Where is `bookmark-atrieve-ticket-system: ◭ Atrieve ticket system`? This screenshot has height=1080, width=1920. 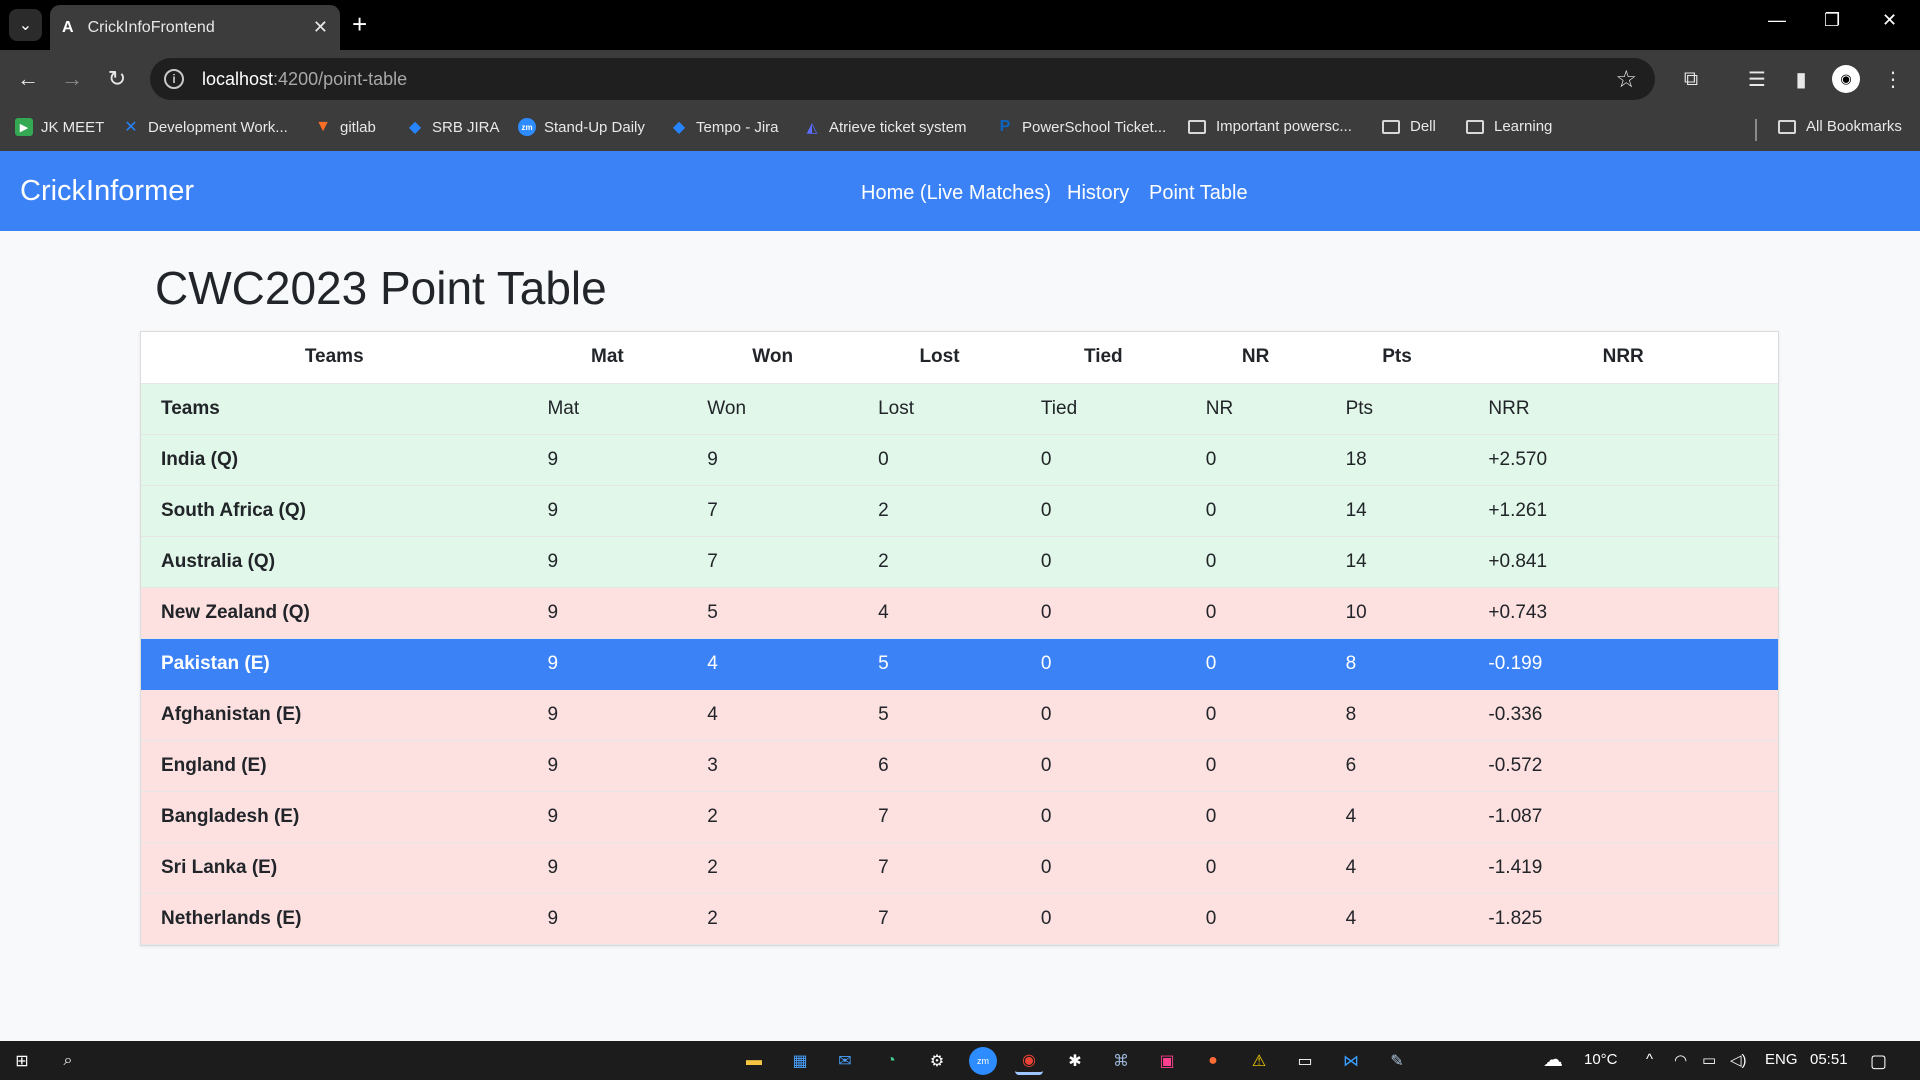
bookmark-atrieve-ticket-system: ◭ Atrieve ticket system is located at coordinates (885, 127).